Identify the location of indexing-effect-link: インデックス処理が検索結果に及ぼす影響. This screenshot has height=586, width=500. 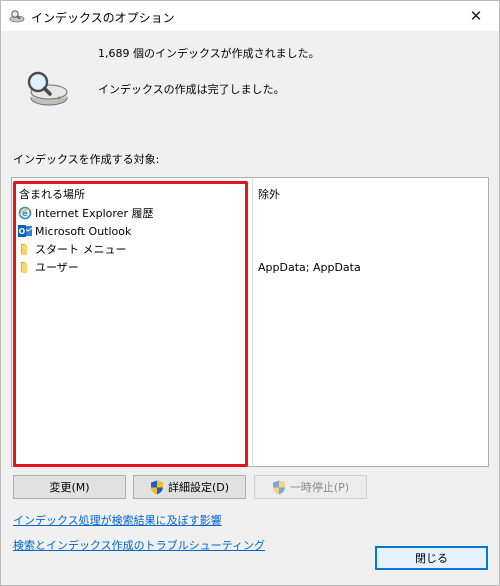
(117, 520).